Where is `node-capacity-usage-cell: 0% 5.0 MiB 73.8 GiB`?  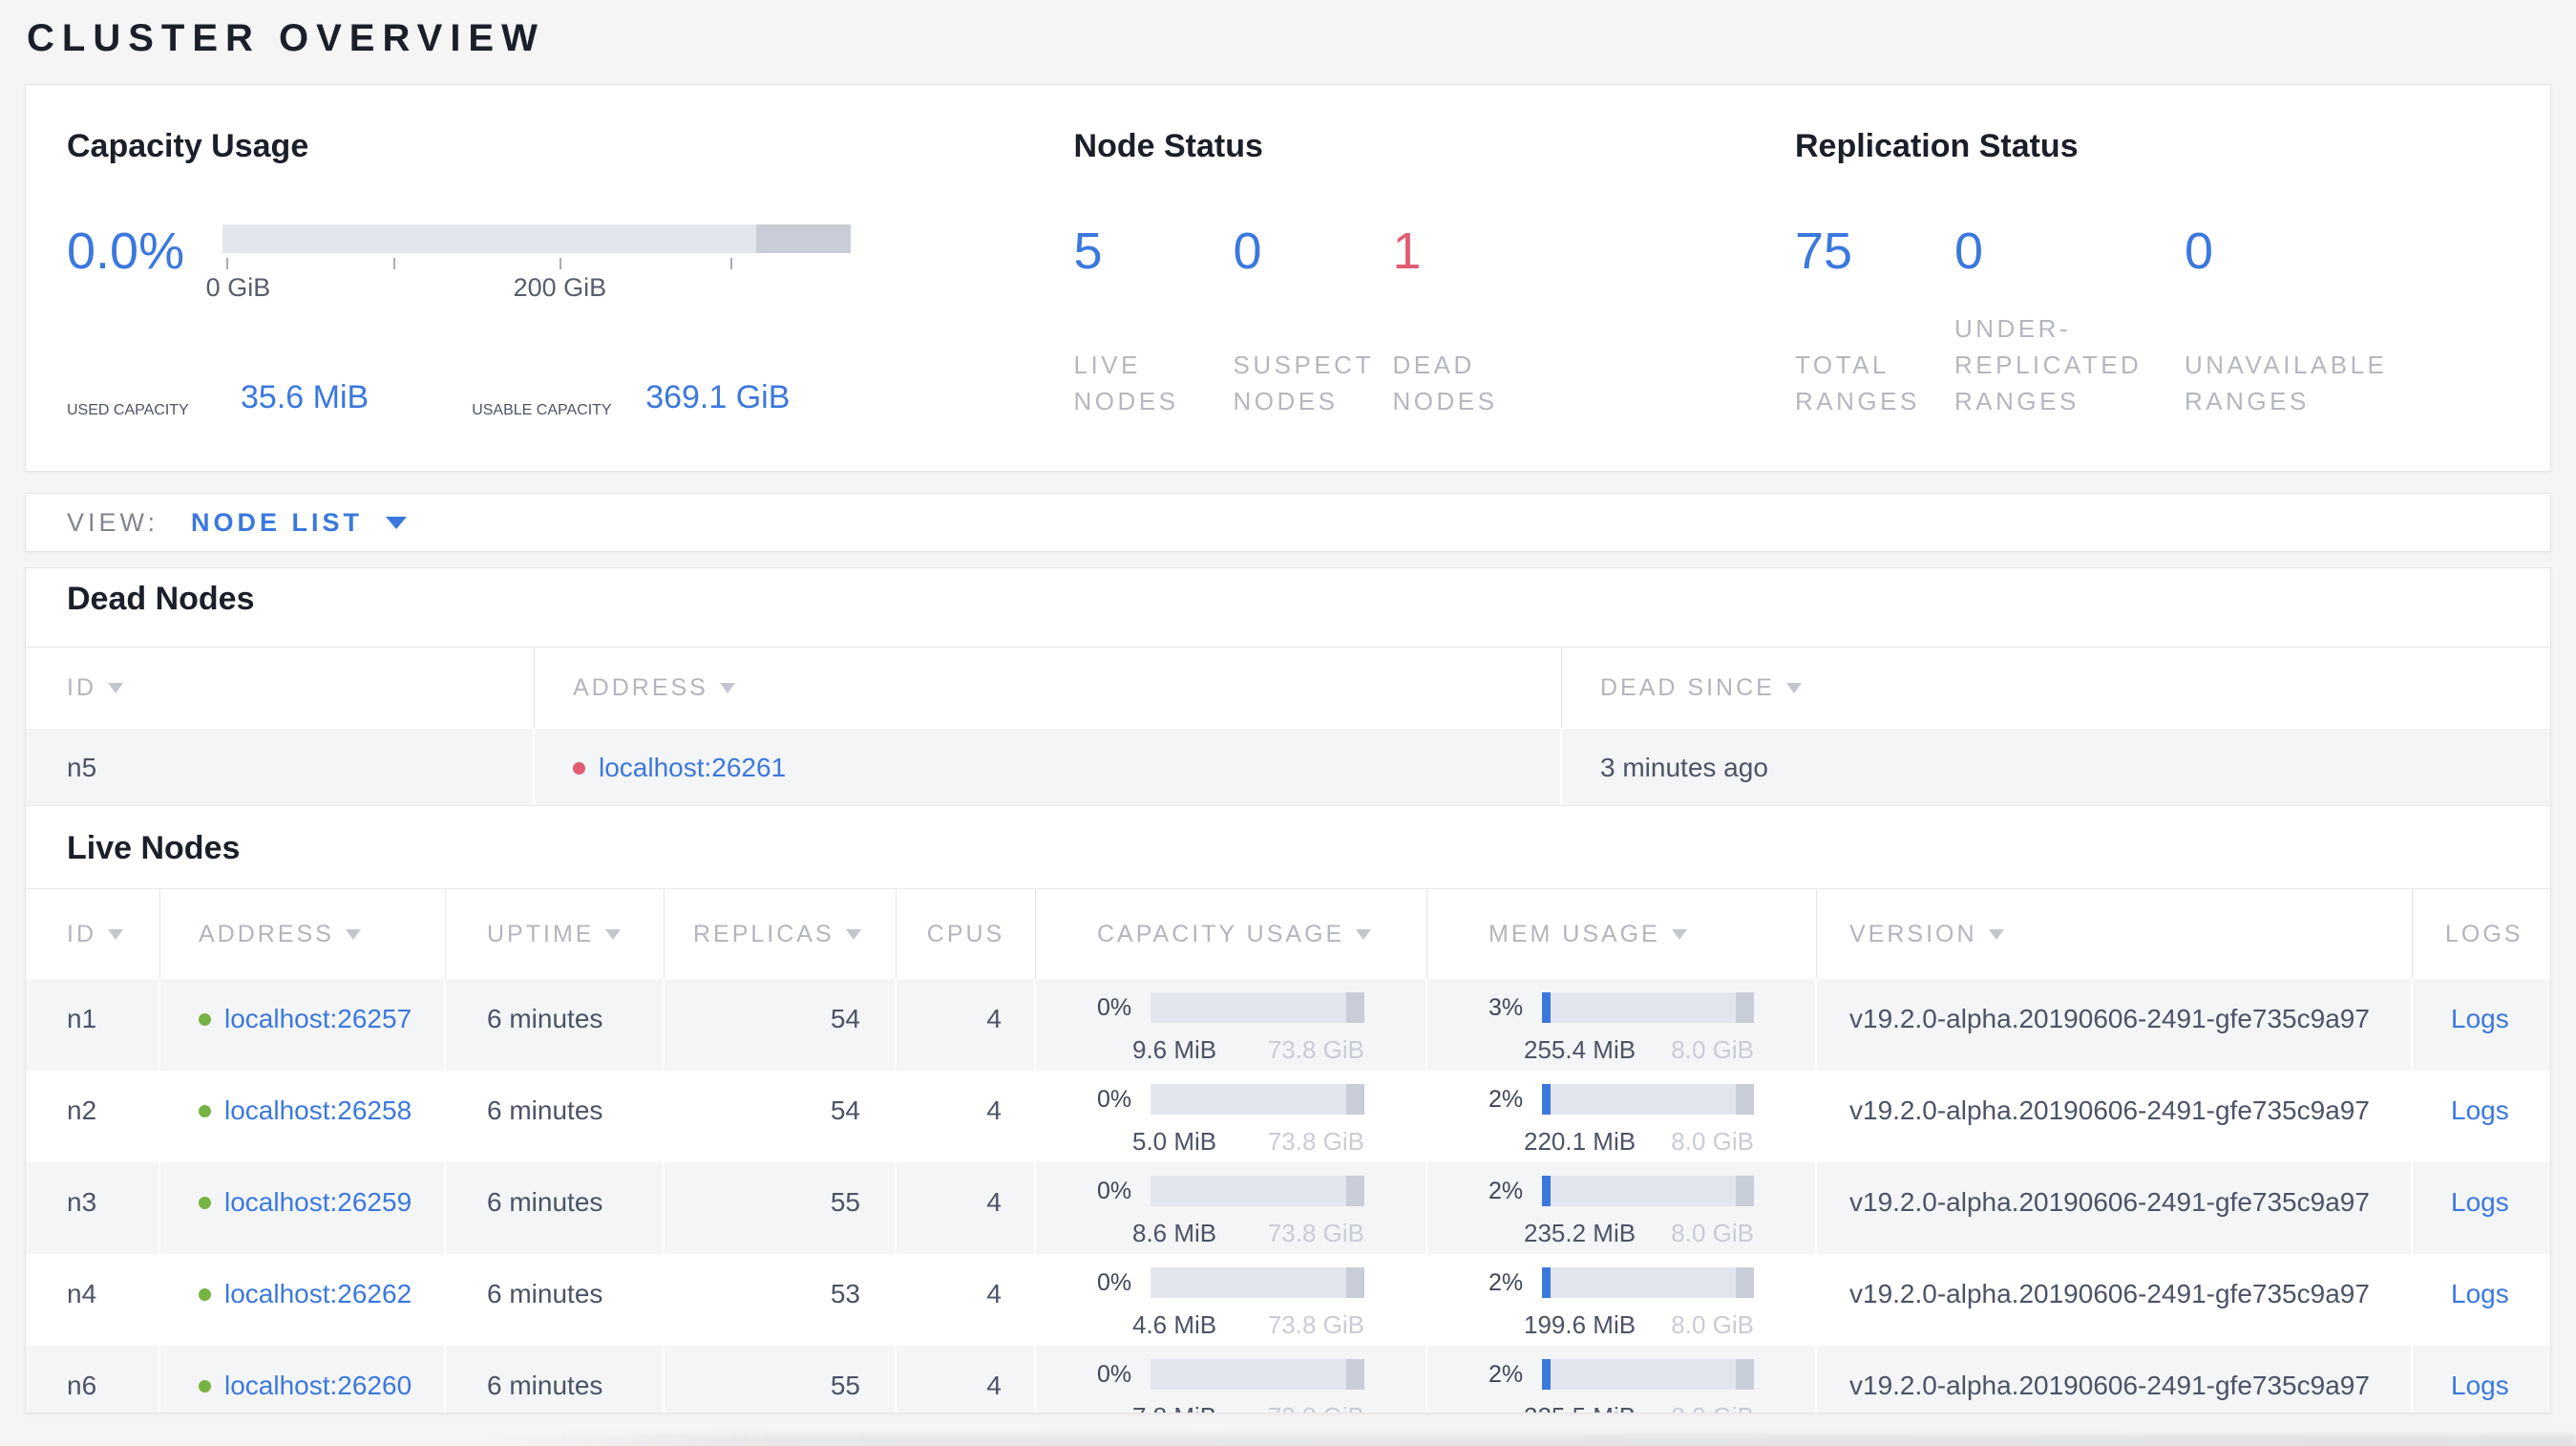 node-capacity-usage-cell: 0% 5.0 MiB 73.8 GiB is located at coordinates (1231, 1116).